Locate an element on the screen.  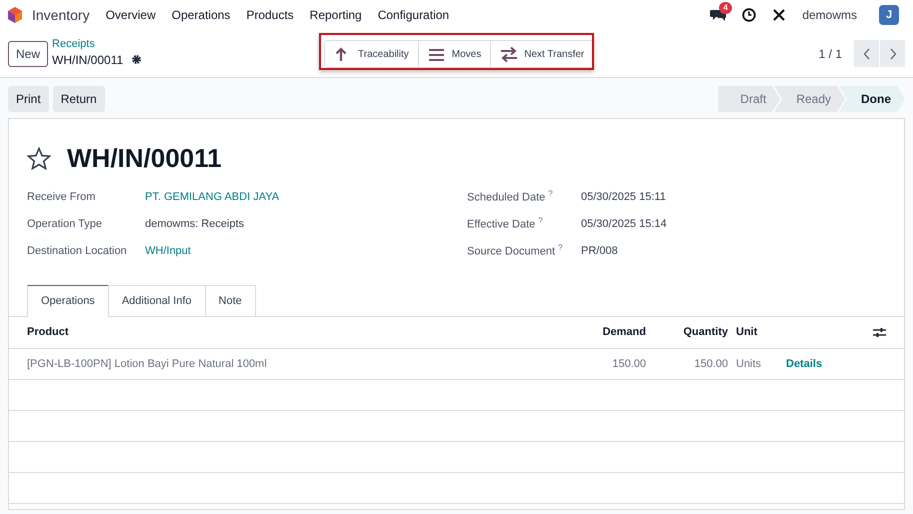
gear-icon is located at coordinates (136, 60).